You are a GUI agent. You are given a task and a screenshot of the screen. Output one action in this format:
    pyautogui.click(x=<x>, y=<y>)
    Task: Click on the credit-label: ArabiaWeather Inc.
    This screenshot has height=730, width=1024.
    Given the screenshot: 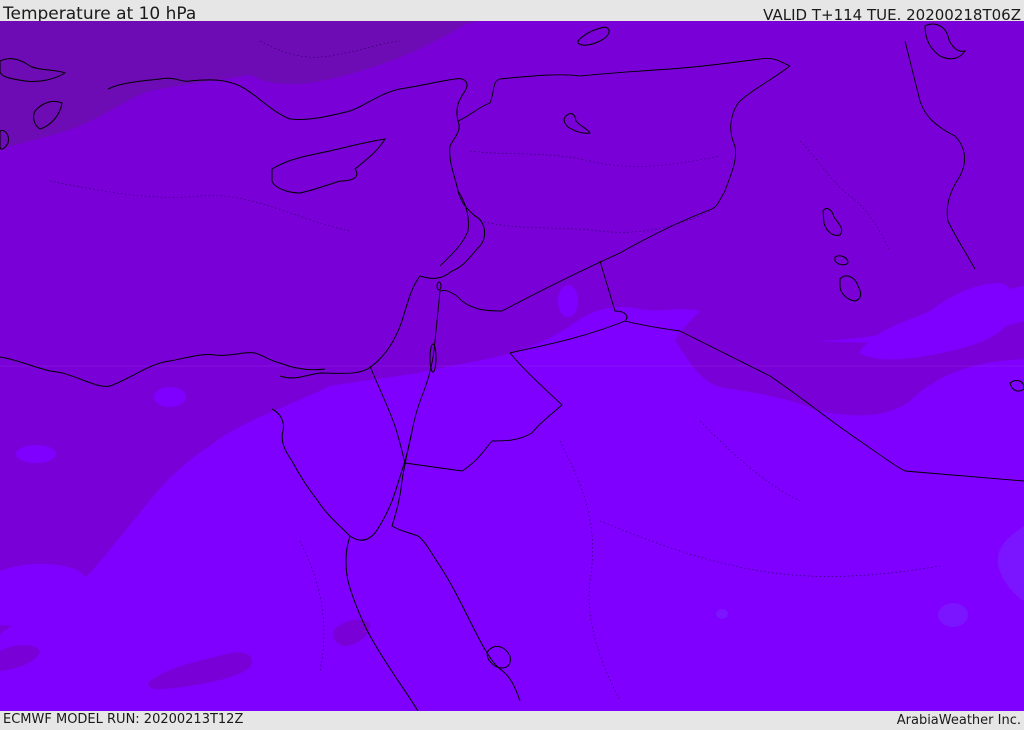 What is the action you would take?
    pyautogui.click(x=958, y=720)
    